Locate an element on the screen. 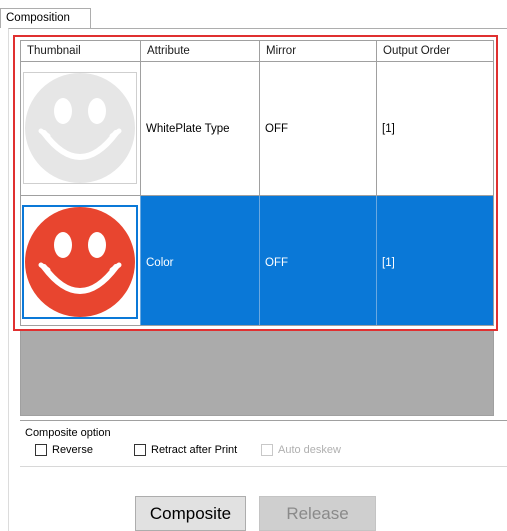  retract-after-print-checkbox: Retract after Print is located at coordinates (185, 450).